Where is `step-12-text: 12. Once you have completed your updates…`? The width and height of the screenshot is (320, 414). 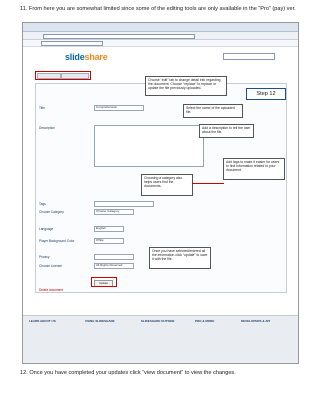
step-12-text: 12. Once you have completed your updates… is located at coordinates (128, 373).